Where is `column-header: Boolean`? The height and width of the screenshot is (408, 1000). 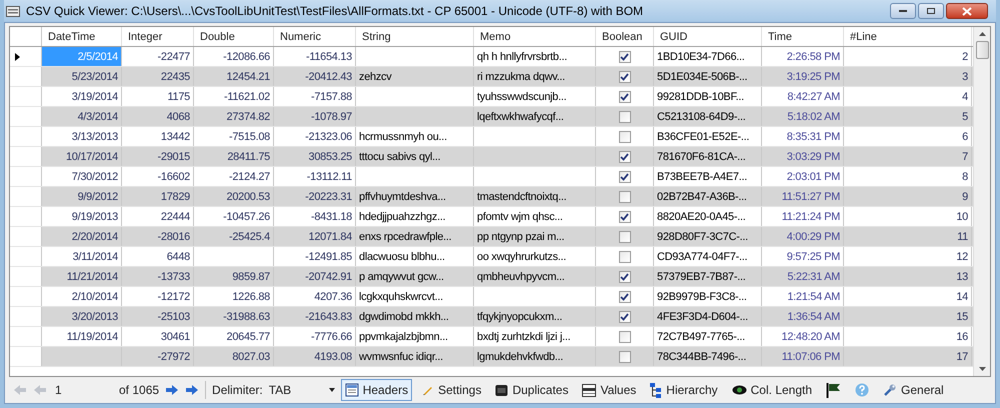 column-header: Boolean is located at coordinates (625, 36).